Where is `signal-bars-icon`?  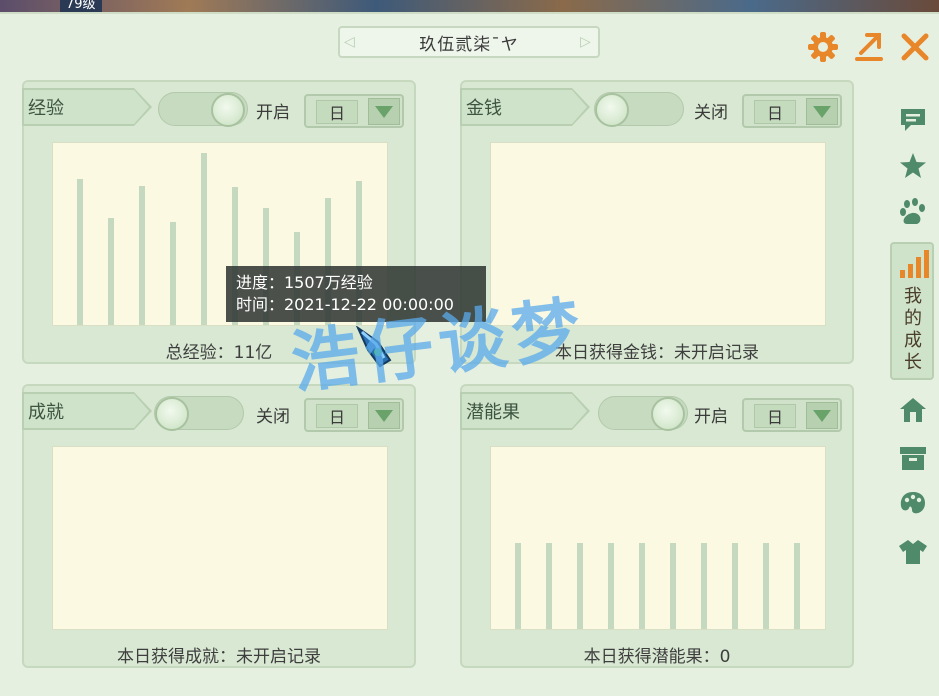
signal-bars-icon is located at coordinates (914, 266).